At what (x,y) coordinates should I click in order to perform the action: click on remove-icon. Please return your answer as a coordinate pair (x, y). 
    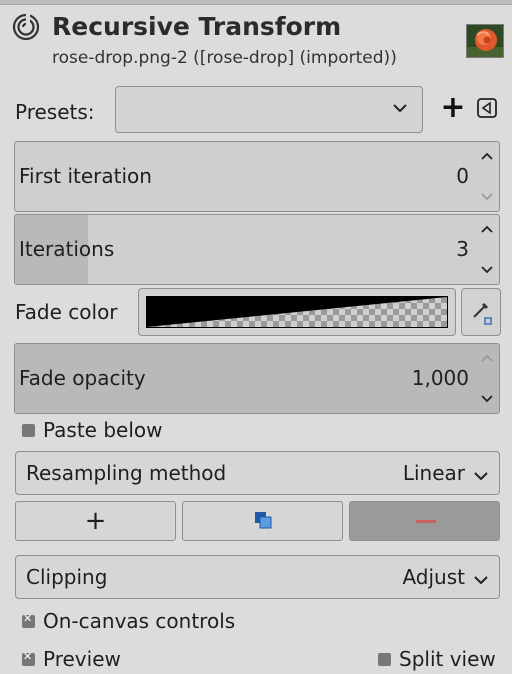
    Looking at the image, I should click on (426, 521).